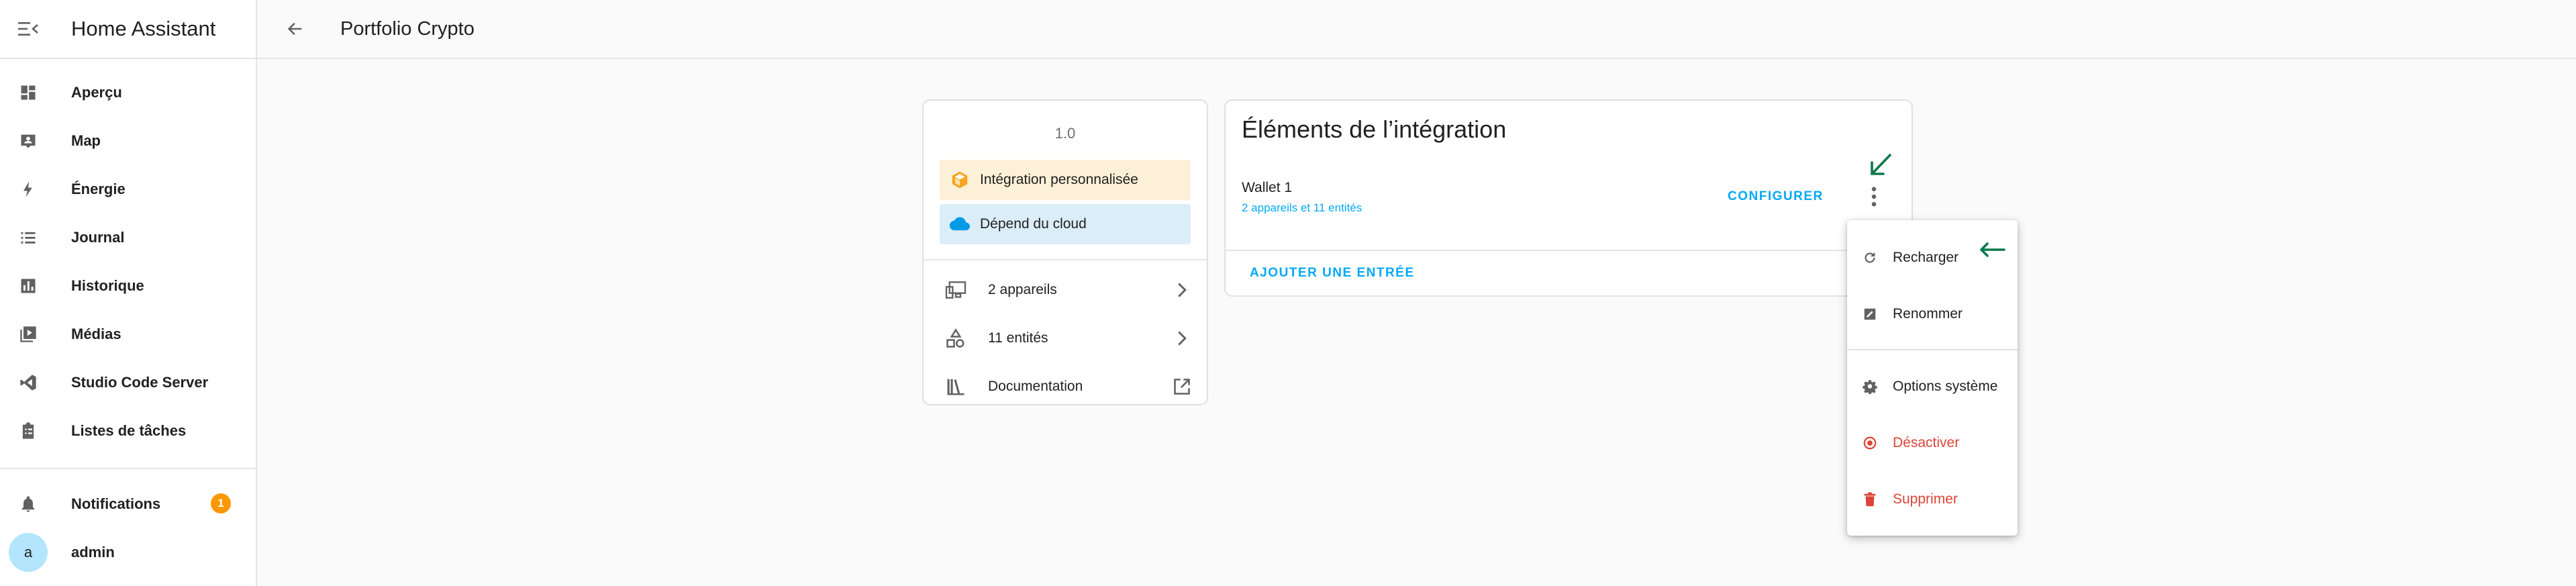 Image resolution: width=2576 pixels, height=586 pixels. I want to click on menu-item-system-options: Options système, so click(1932, 386).